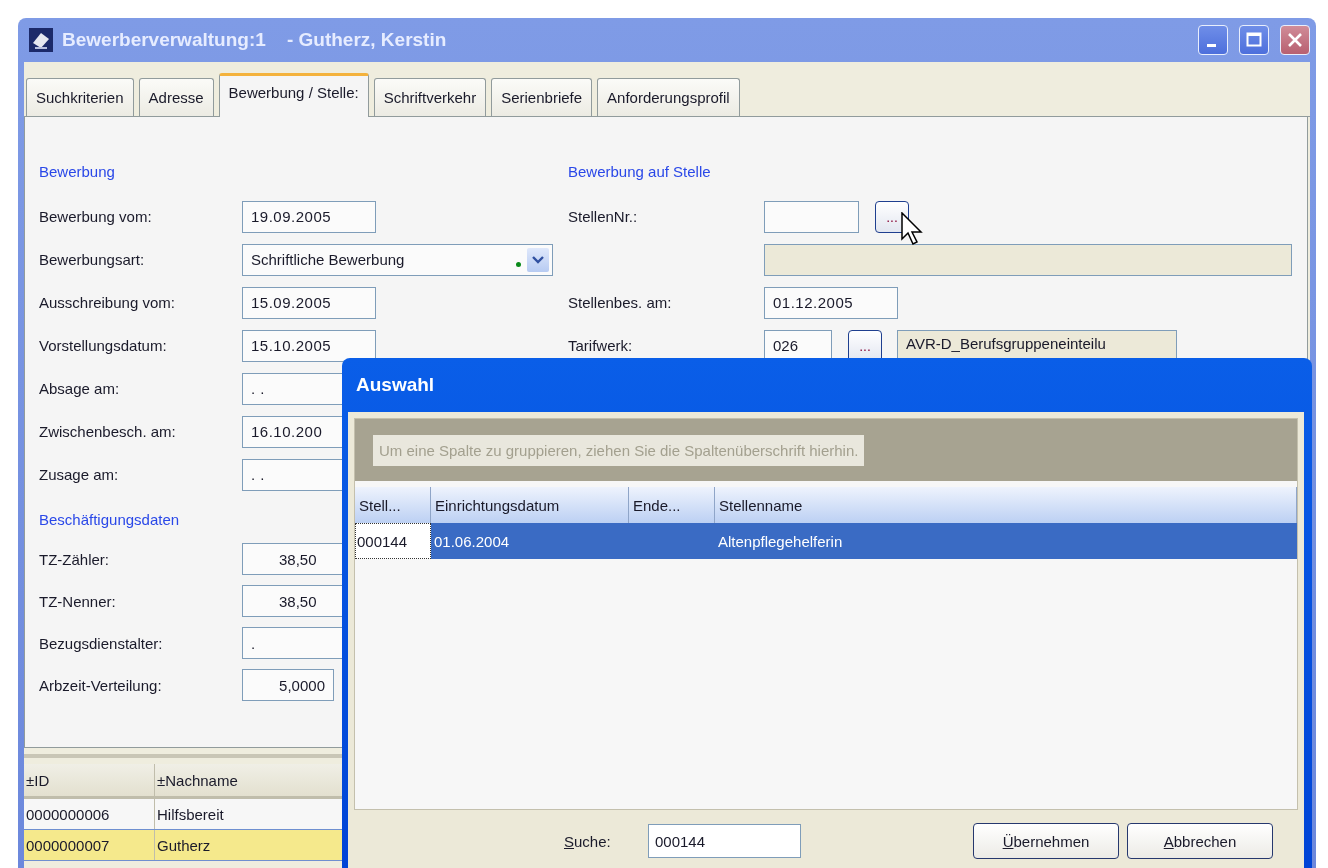 The width and height of the screenshot is (1328, 868). I want to click on field-label: Bewerbungsart:, so click(92, 259).